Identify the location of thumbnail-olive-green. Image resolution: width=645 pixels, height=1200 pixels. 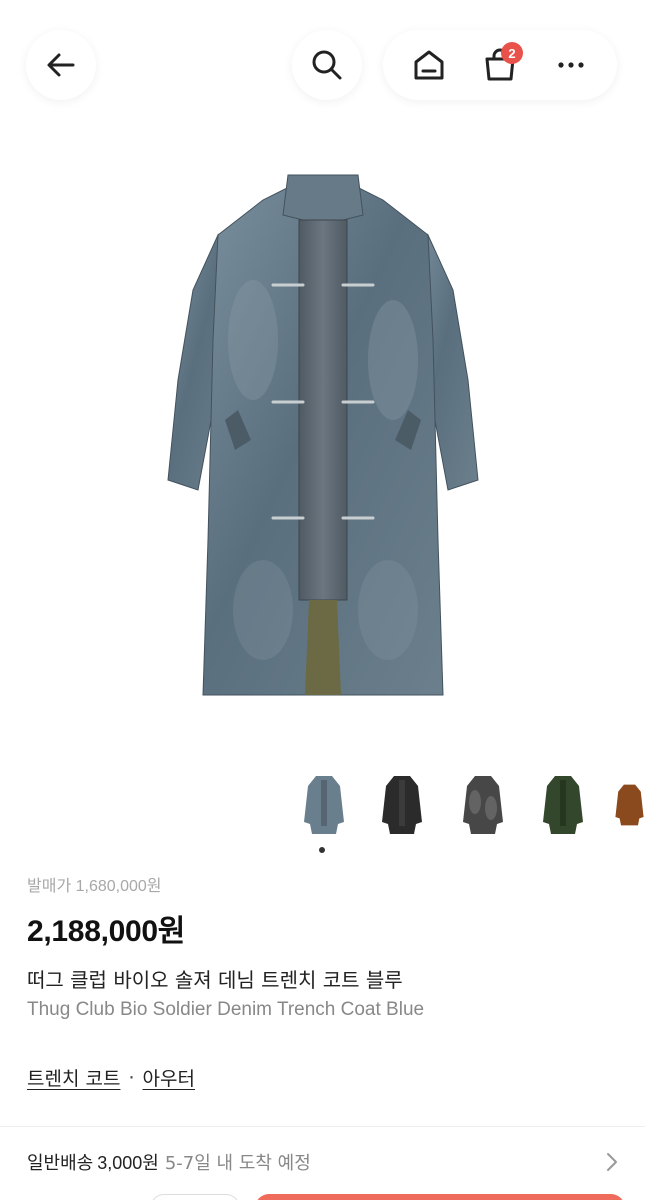
(563, 805).